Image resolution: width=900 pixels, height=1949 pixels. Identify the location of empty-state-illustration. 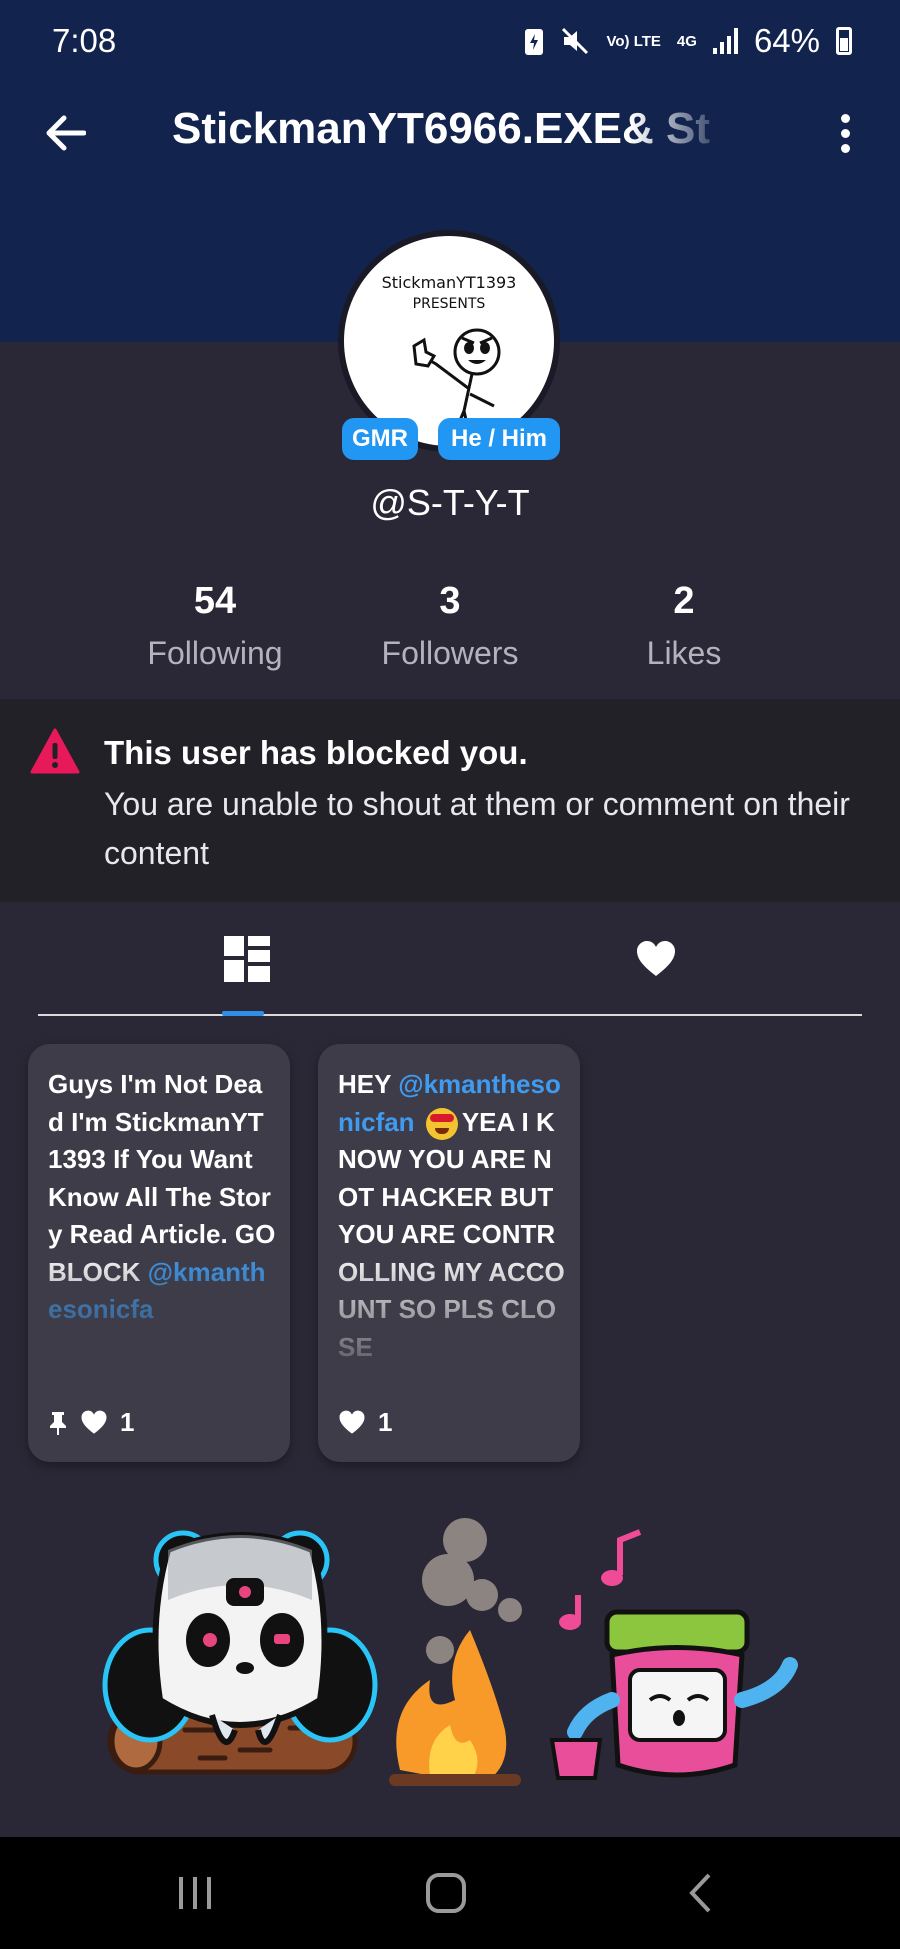
(450, 1652).